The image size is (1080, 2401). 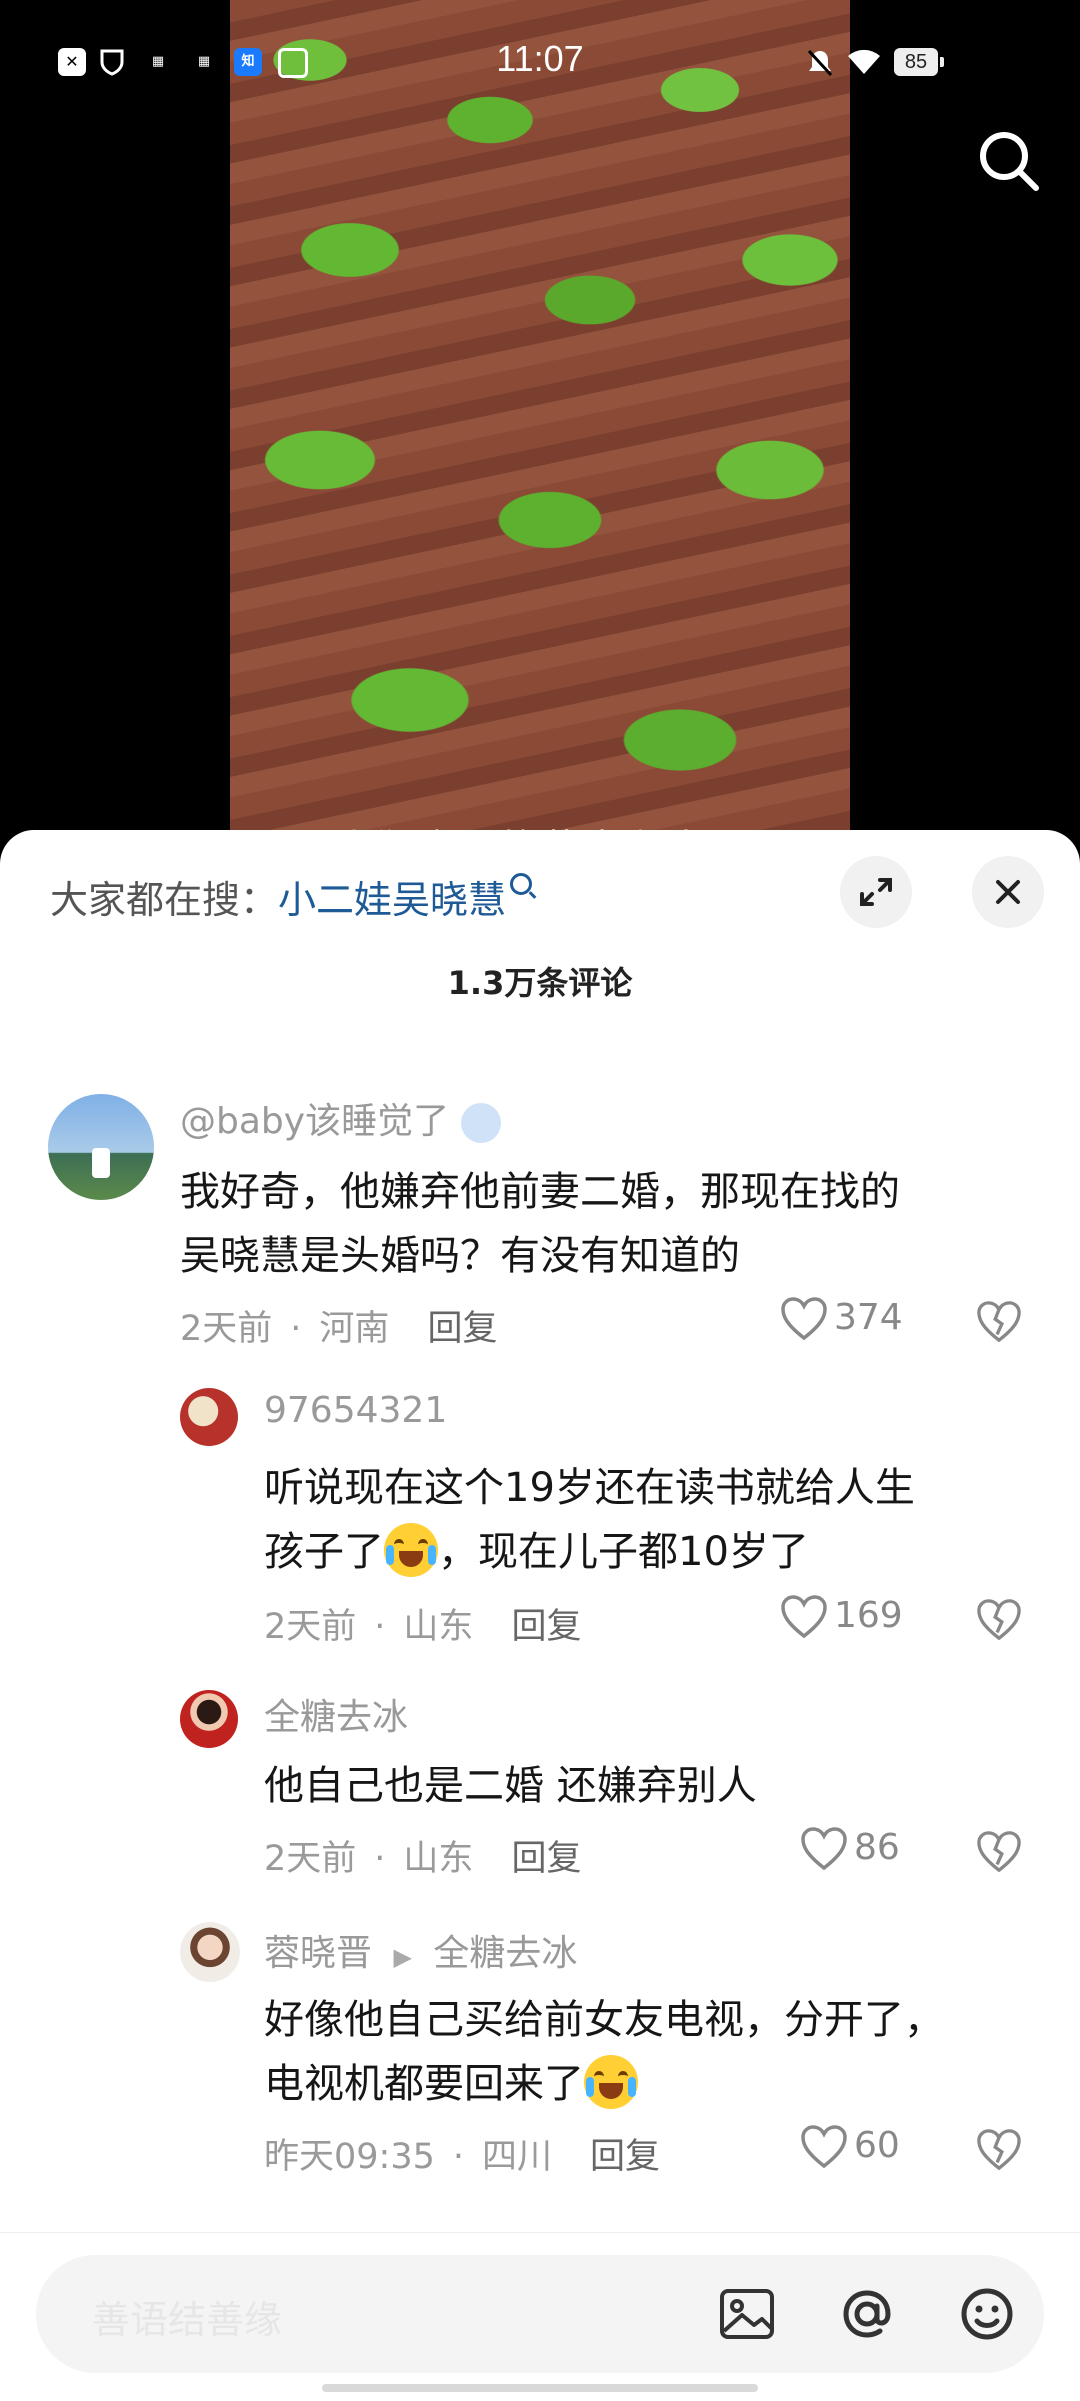 I want to click on close-button, so click(x=1008, y=892).